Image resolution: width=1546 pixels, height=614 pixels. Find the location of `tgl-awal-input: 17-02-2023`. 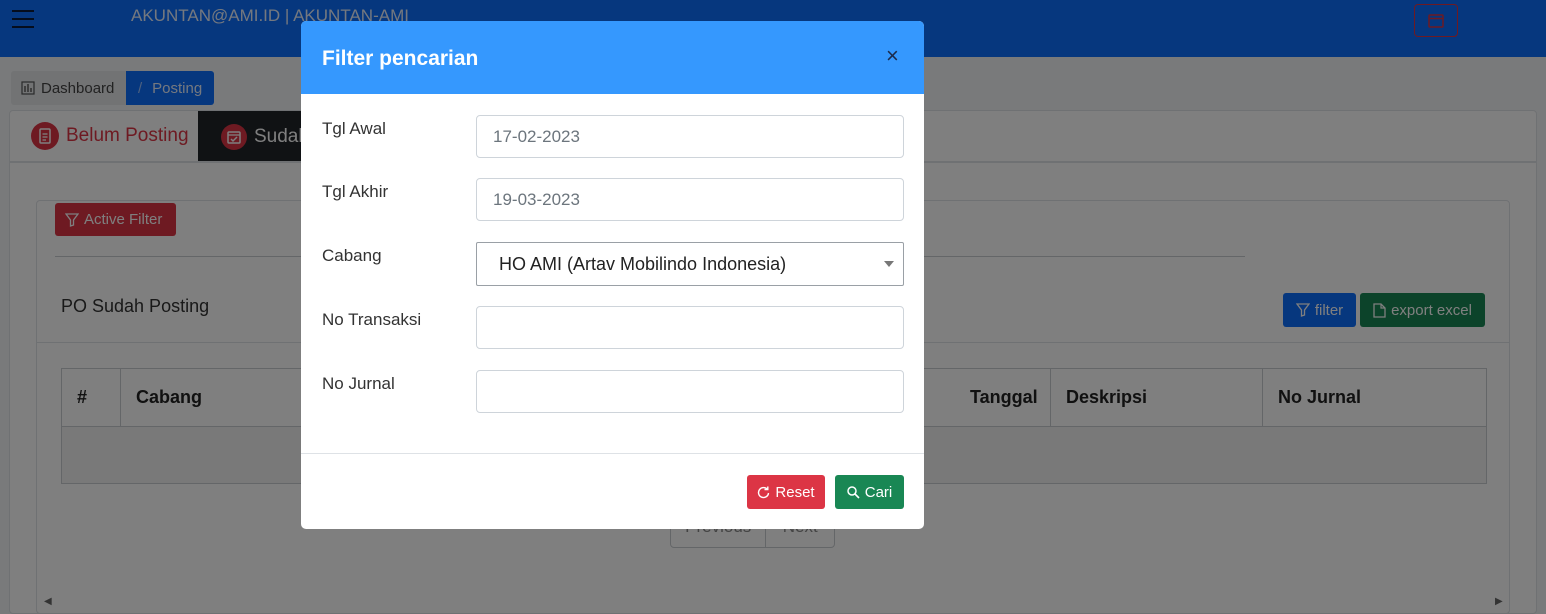

tgl-awal-input: 17-02-2023 is located at coordinates (690, 136).